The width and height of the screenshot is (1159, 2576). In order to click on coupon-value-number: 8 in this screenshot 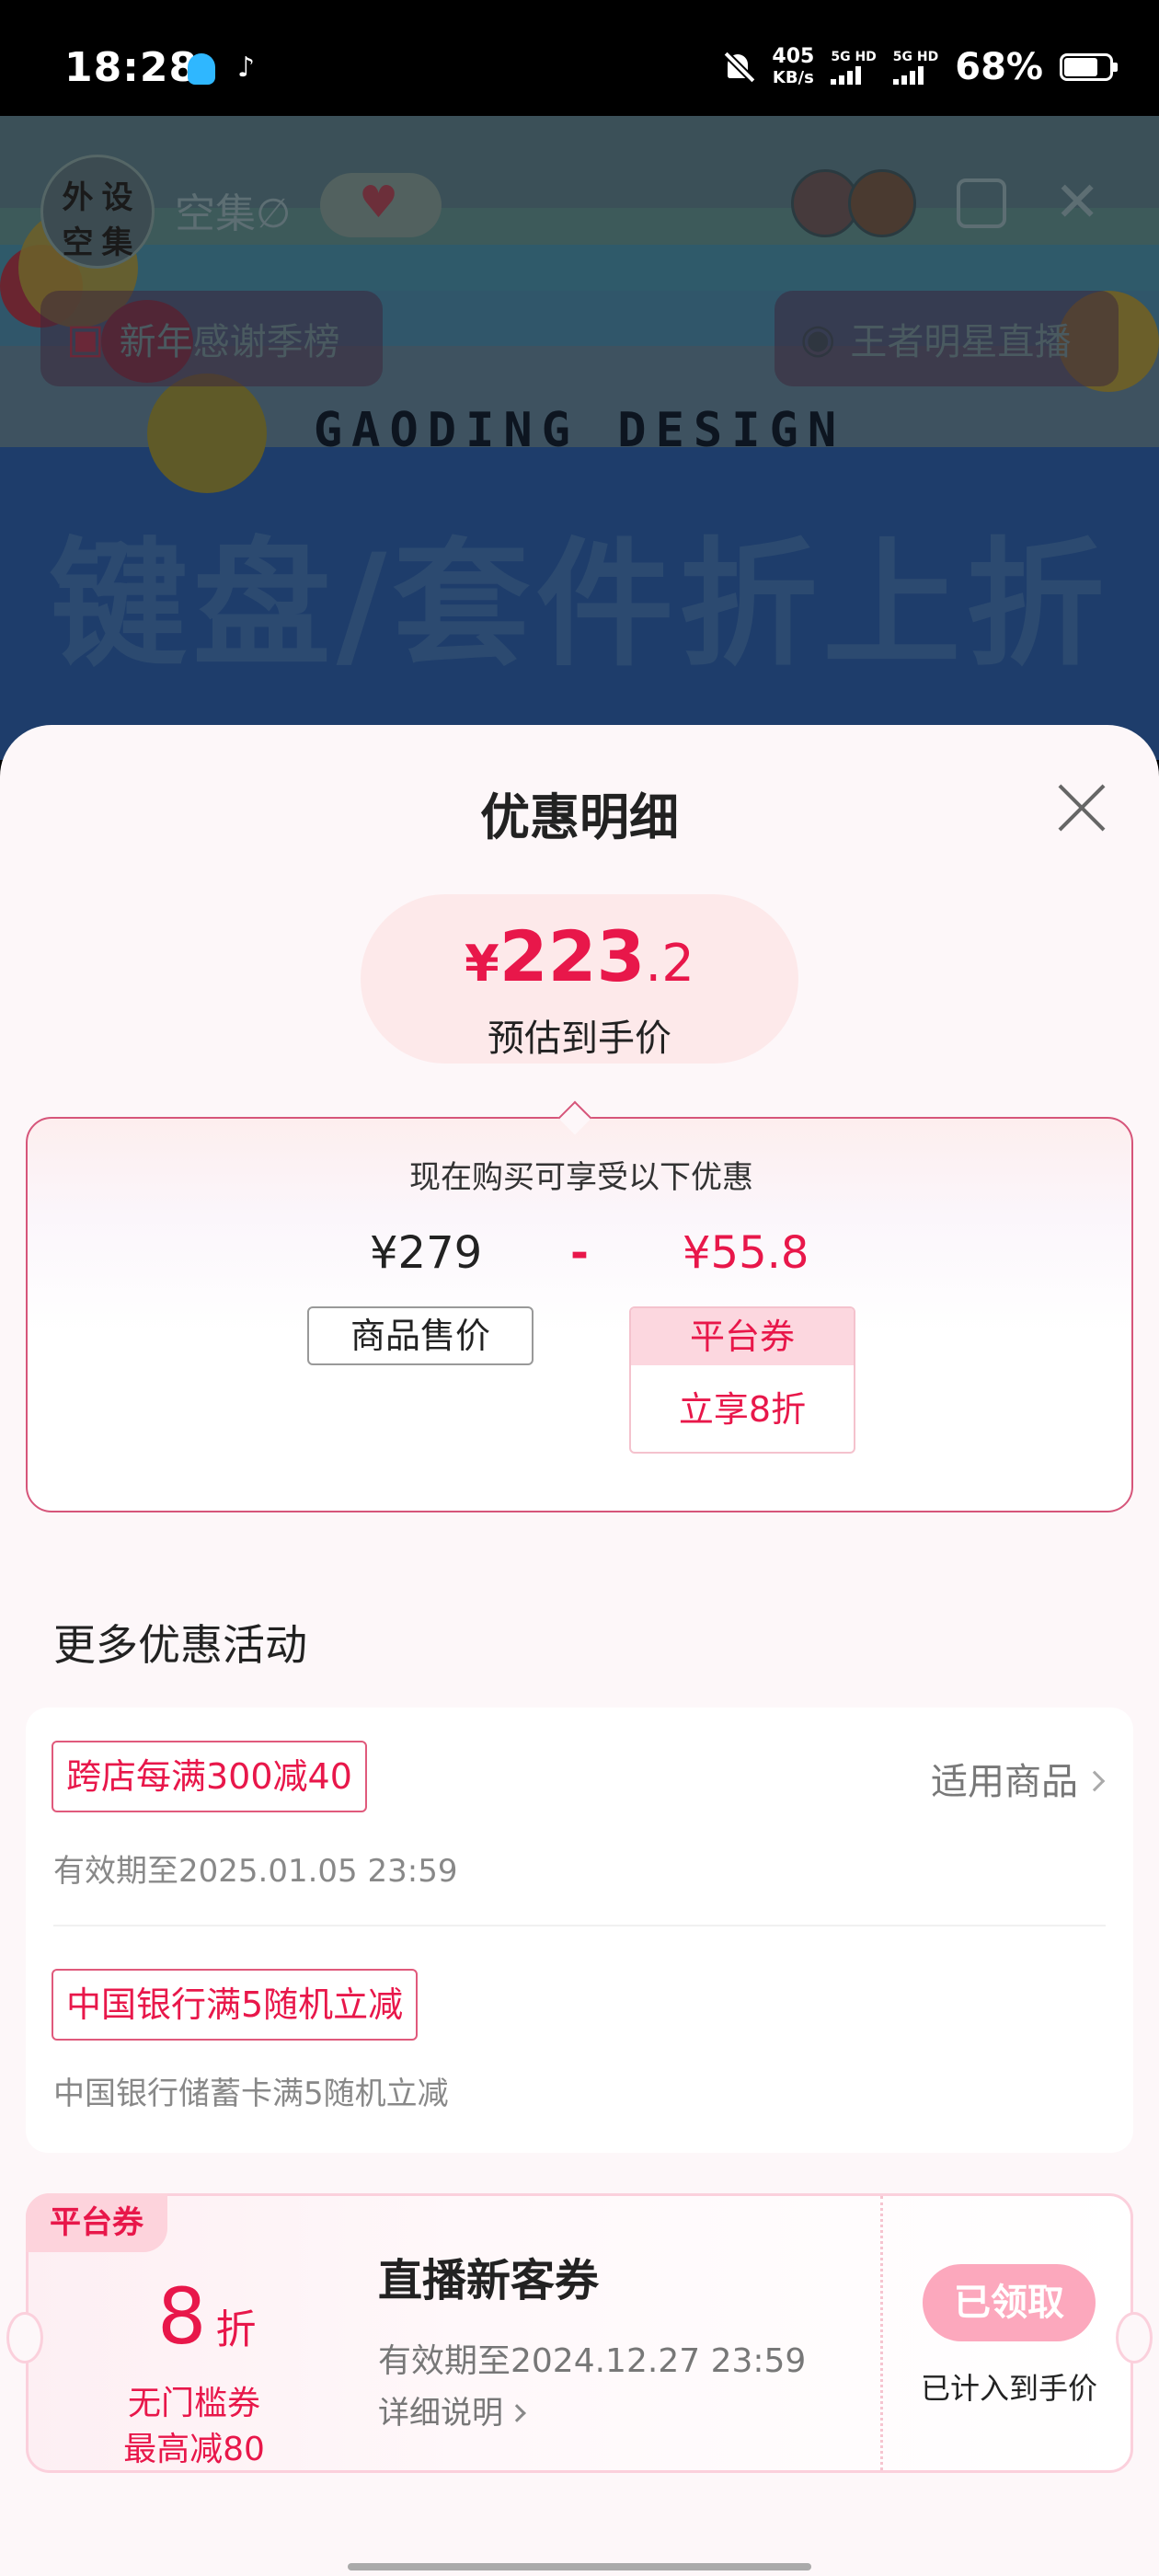, I will do `click(182, 2316)`.